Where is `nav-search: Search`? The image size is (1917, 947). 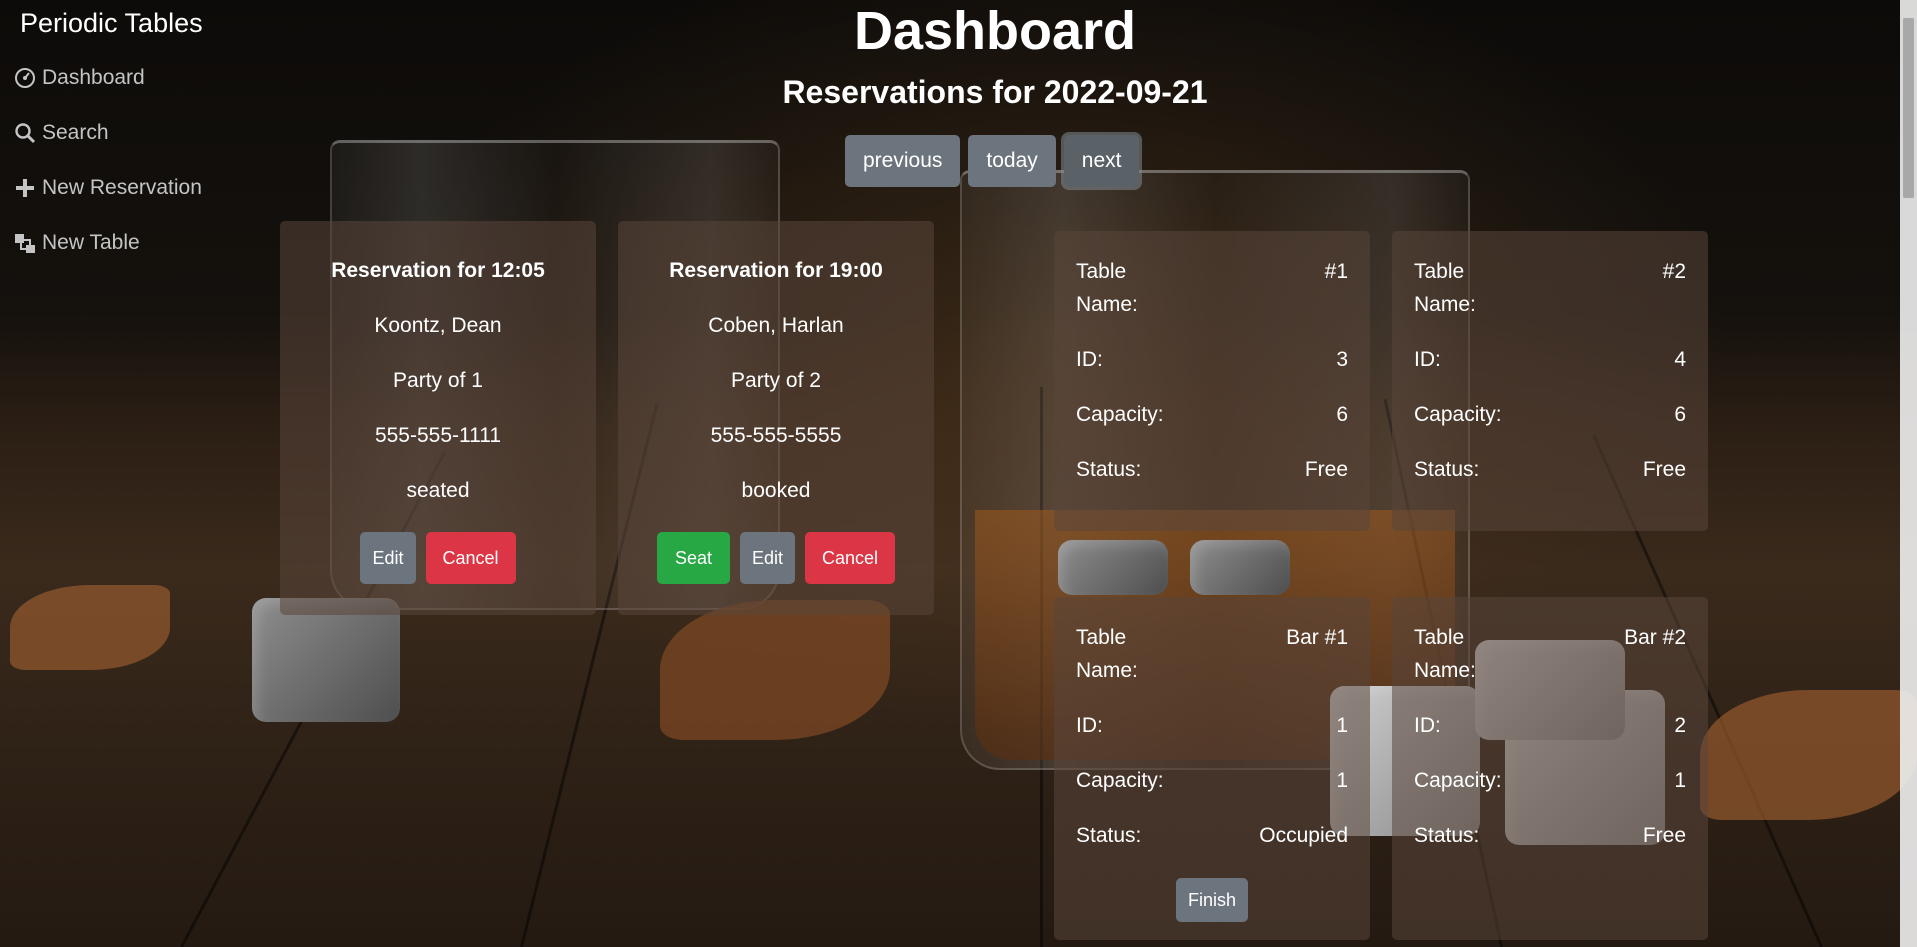
nav-search: Search is located at coordinates (61, 133).